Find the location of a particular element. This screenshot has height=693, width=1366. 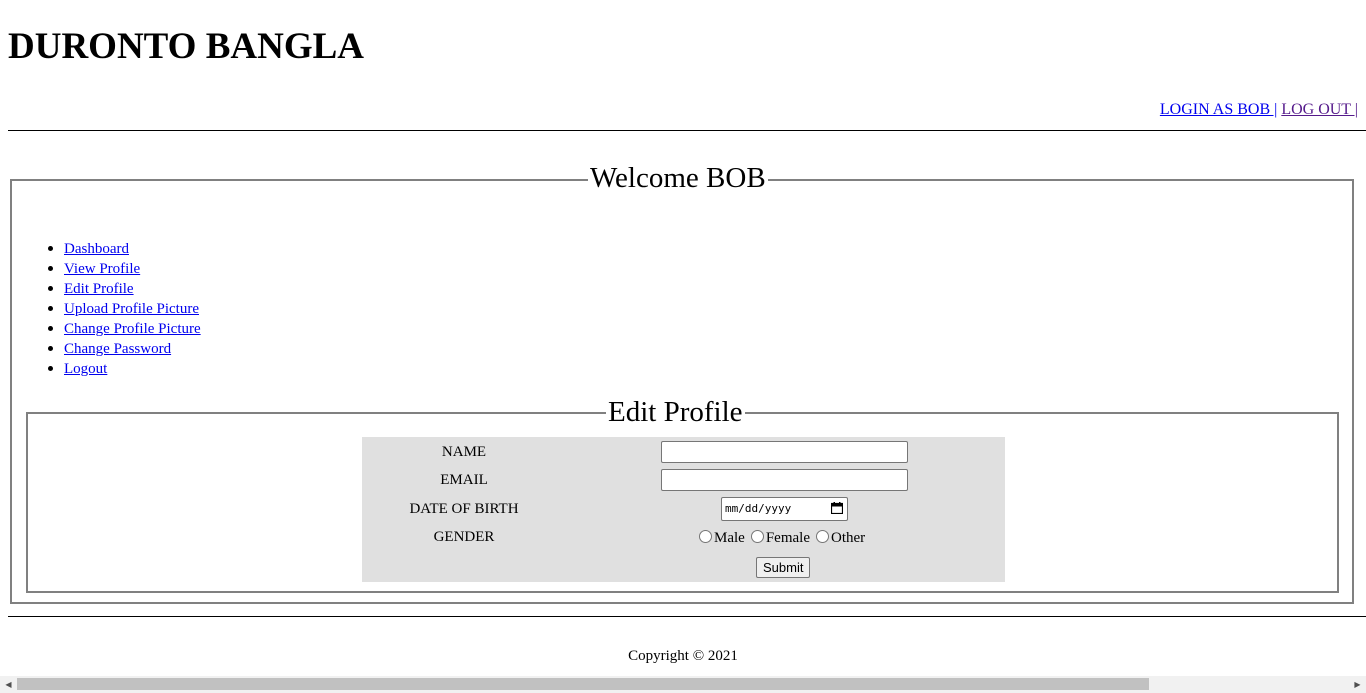

nav-item-dashboard: Dashboard is located at coordinates (124, 249).